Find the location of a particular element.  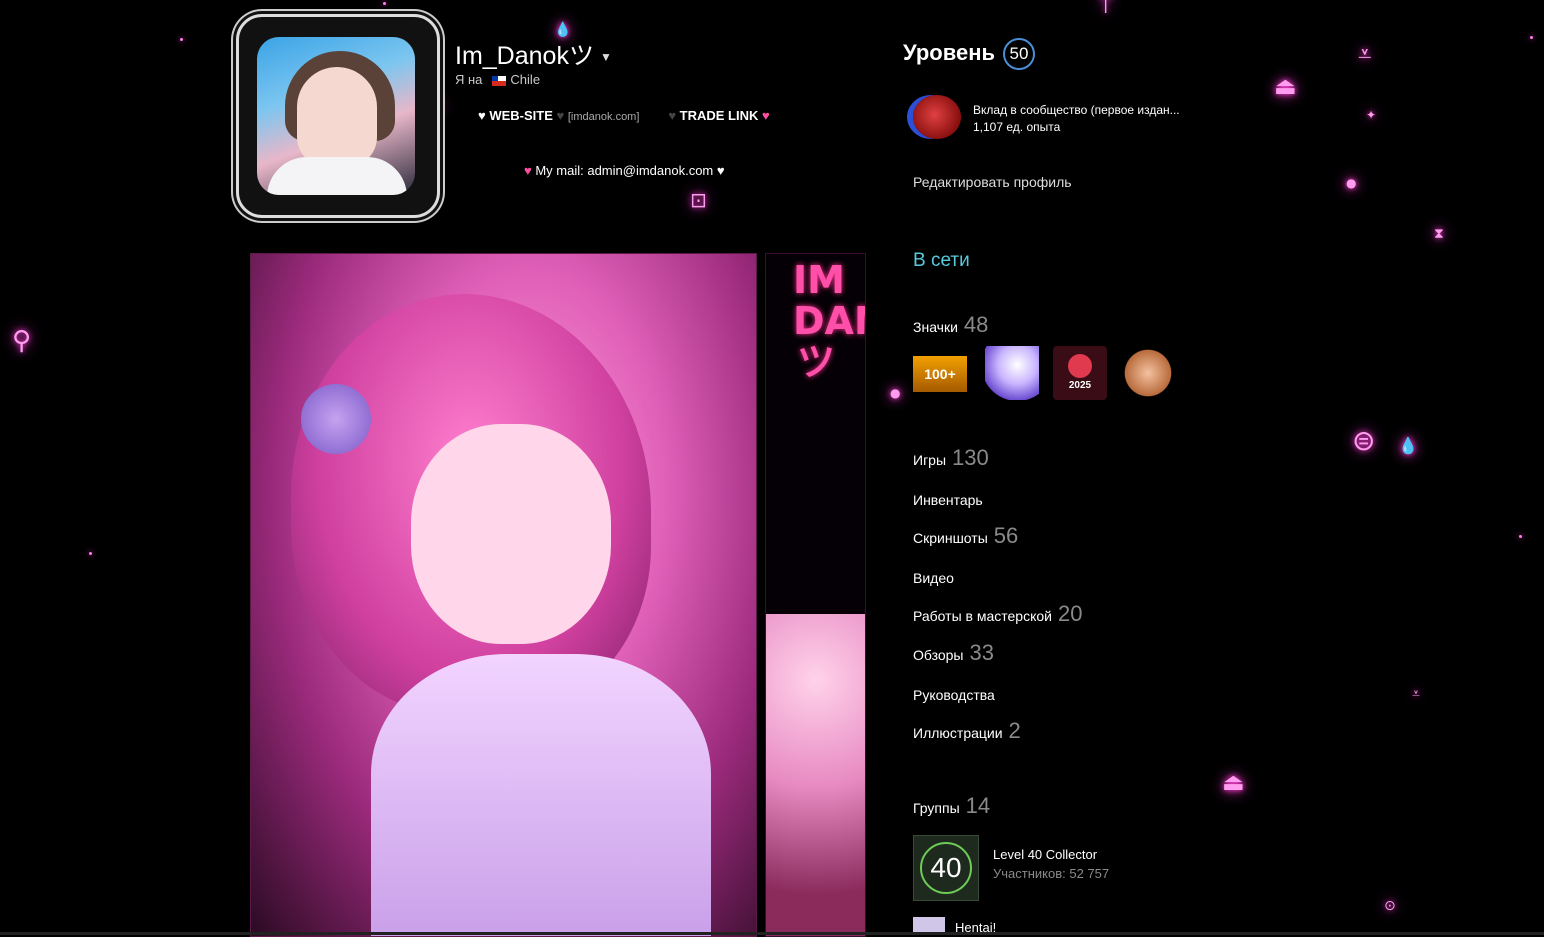

persona-name: Im_Danokツ is located at coordinates (524, 56).